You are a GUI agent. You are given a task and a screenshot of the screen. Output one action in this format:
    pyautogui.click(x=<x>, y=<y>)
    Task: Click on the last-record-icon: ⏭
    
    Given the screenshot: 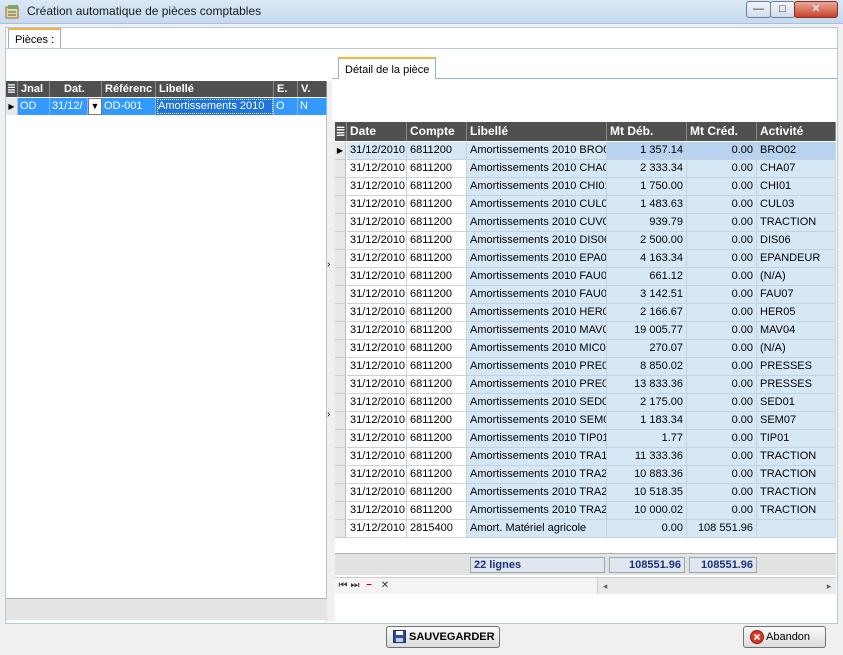 What is the action you would take?
    pyautogui.click(x=355, y=586)
    